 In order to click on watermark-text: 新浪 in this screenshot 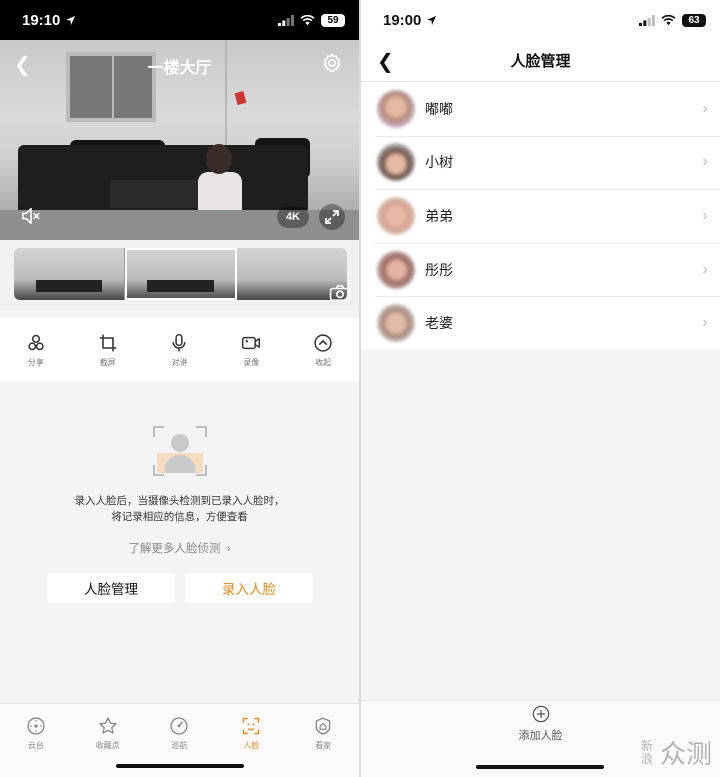, I will do `click(646, 752)`.